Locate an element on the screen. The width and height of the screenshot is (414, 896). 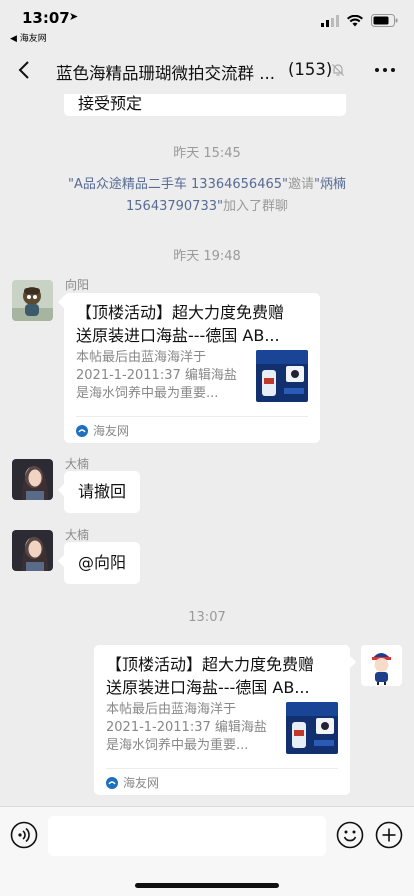
chevron-left-icon is located at coordinates (23, 70).